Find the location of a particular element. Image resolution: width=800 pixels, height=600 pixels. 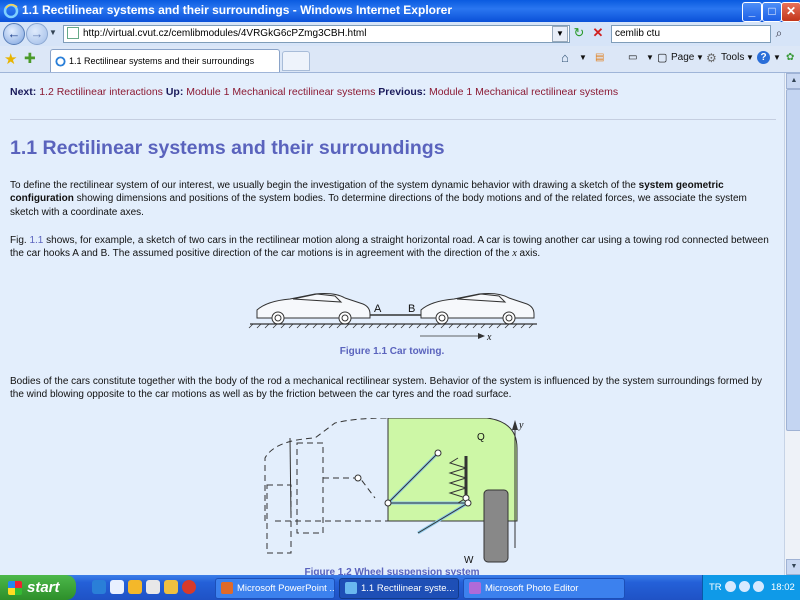

nav-prev-label: Previous: is located at coordinates (402, 92).